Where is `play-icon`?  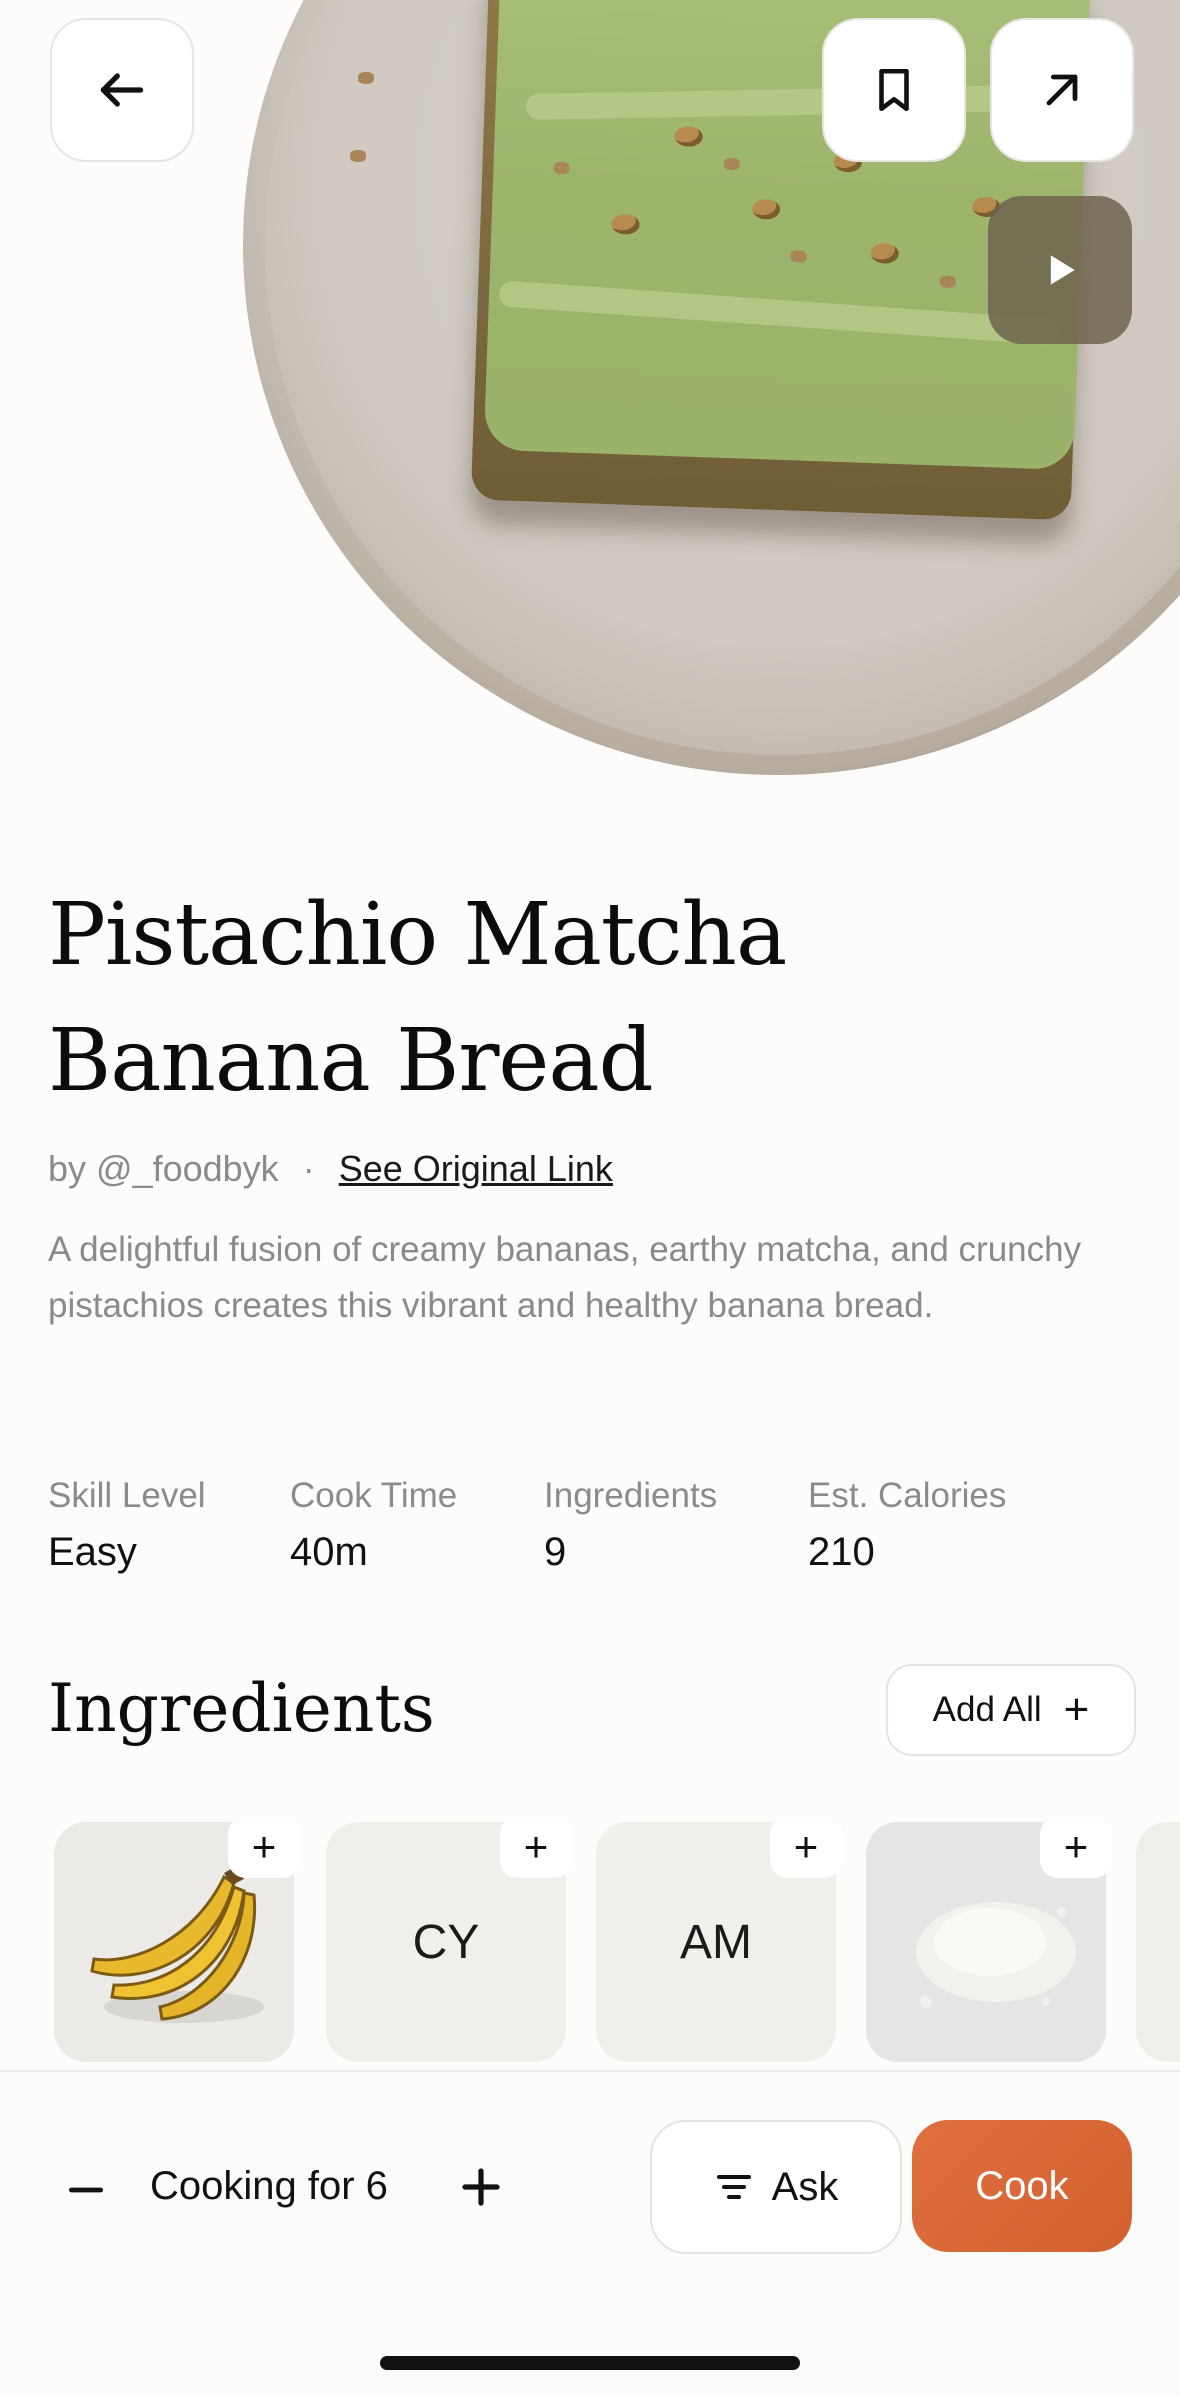
play-icon is located at coordinates (1062, 270).